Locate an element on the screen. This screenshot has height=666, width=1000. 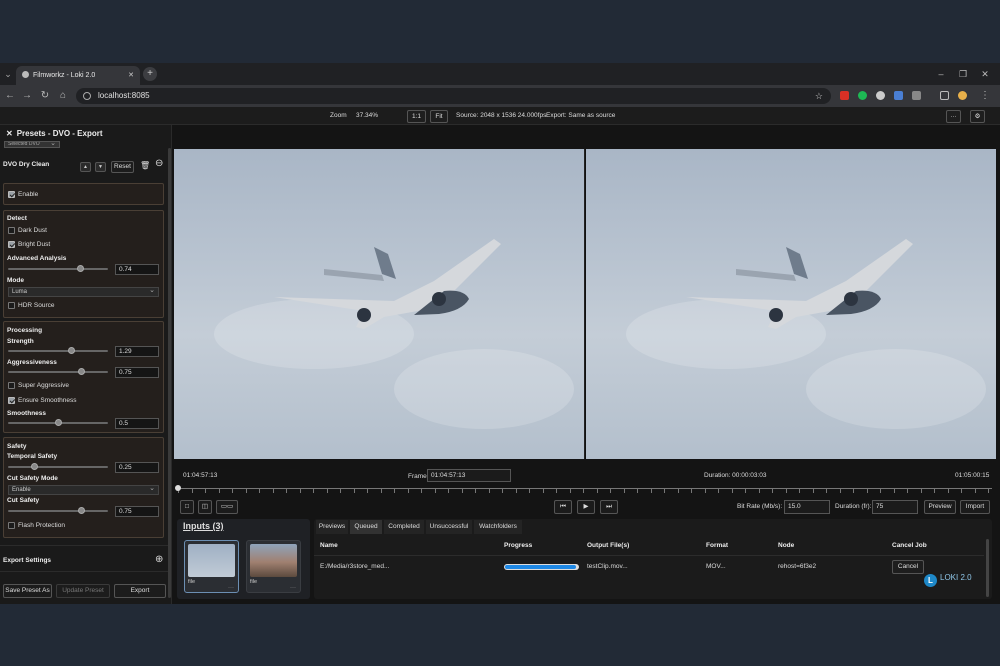
super-aggressive-checkbox is located at coordinates (11, 385).